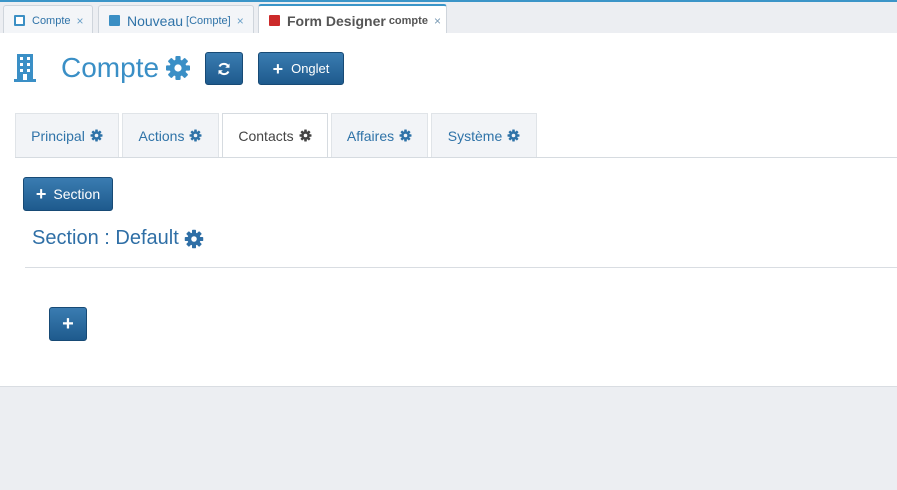 This screenshot has height=490, width=897. Describe the element at coordinates (266, 135) in the screenshot. I see `tab-label: Contacts` at that location.